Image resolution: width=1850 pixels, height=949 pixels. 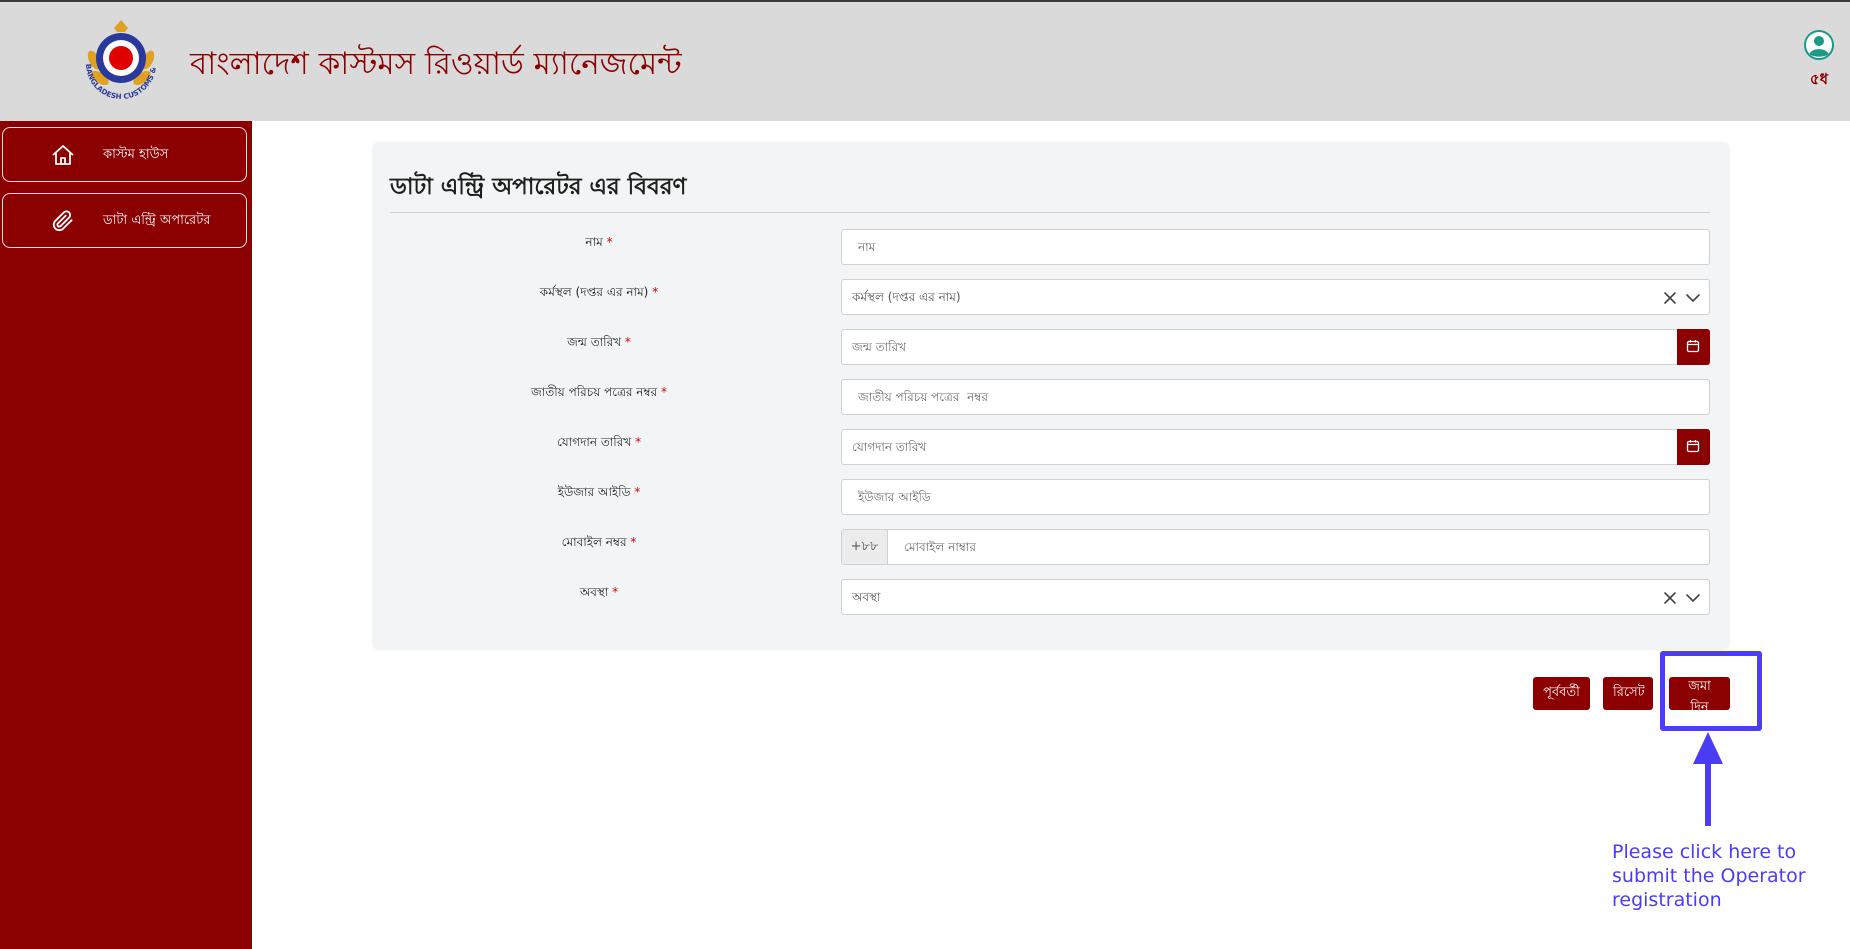 I want to click on status-select: অবস্থা, so click(x=1275, y=597).